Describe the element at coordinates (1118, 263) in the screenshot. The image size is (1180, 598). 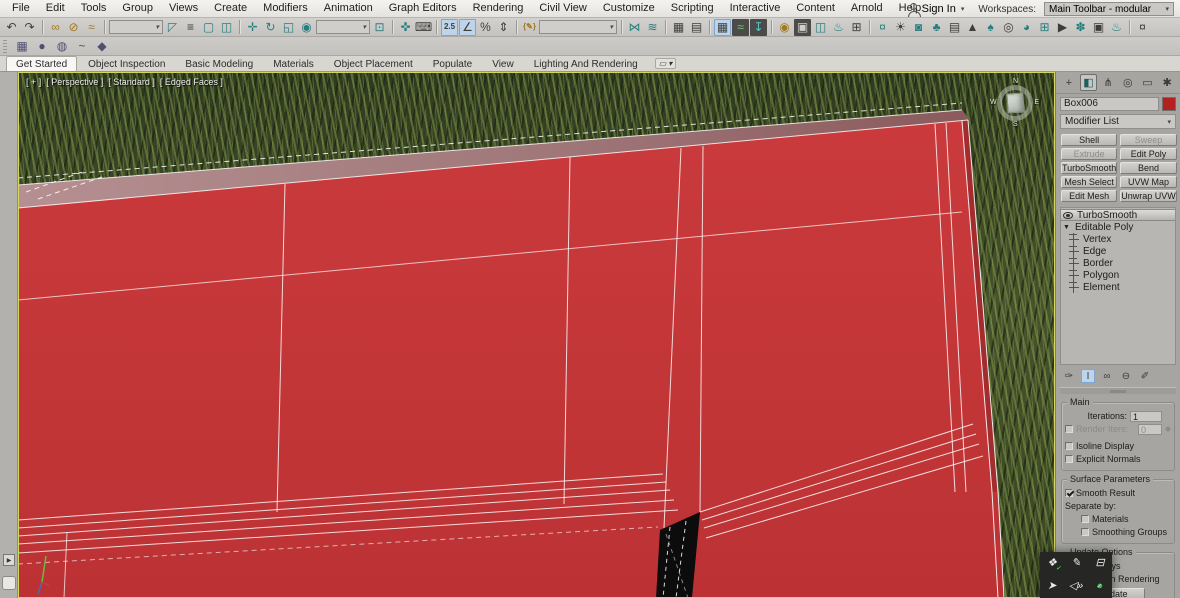
I see `stack-subobject-border: Border` at that location.